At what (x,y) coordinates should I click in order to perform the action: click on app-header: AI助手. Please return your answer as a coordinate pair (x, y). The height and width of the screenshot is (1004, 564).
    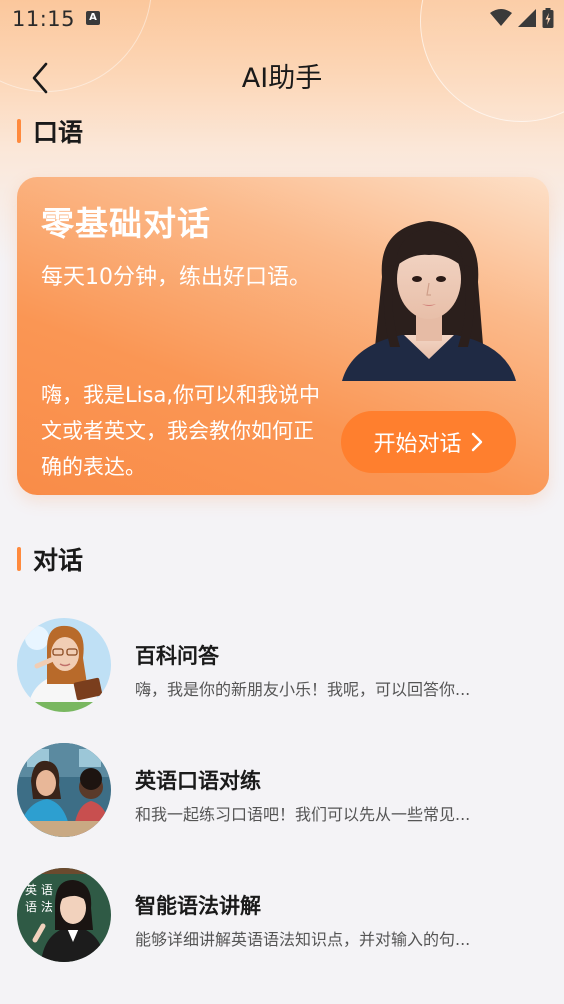
    Looking at the image, I should click on (282, 73).